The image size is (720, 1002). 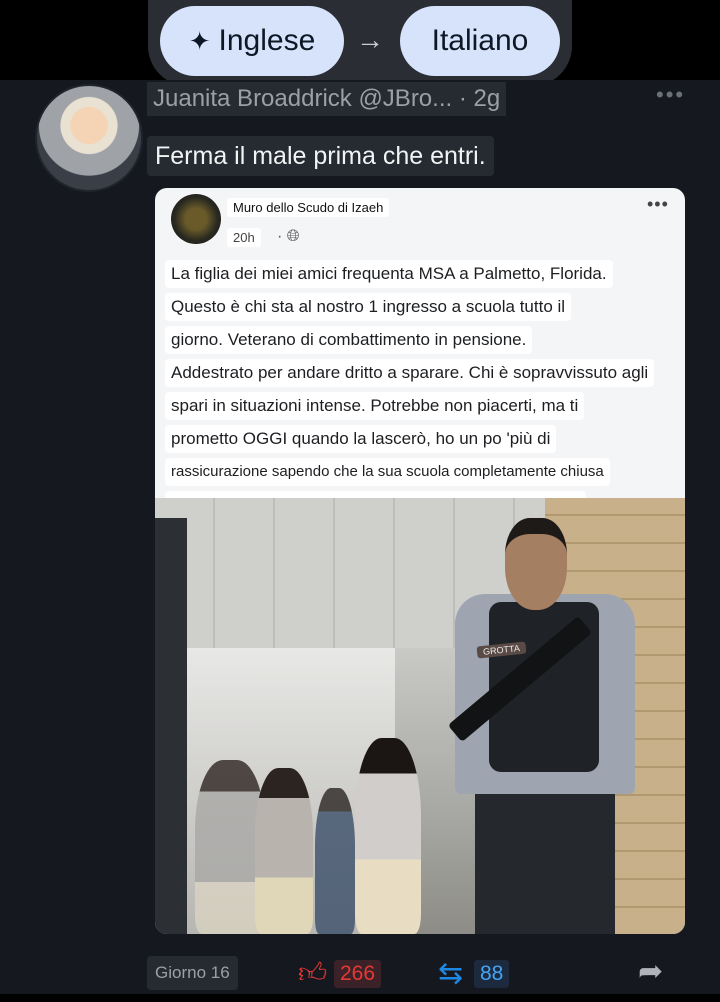 I want to click on like-count: 266, so click(x=358, y=974).